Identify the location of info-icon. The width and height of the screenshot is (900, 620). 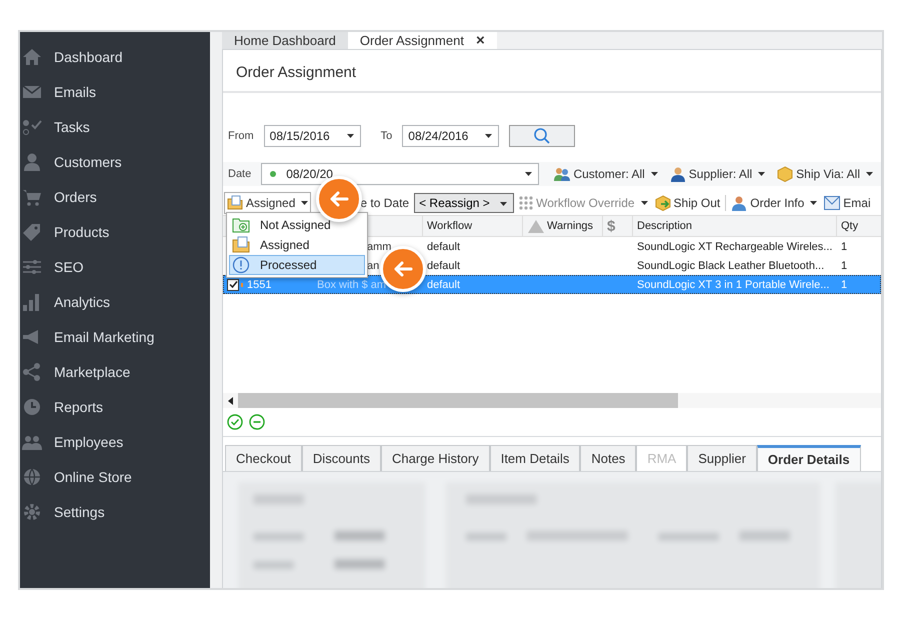
(241, 265).